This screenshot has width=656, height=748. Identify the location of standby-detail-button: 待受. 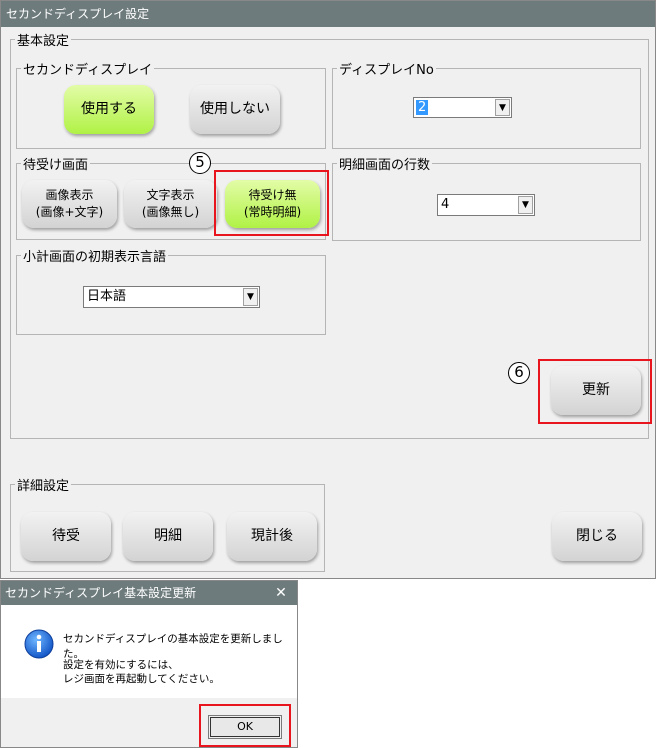
(66, 536).